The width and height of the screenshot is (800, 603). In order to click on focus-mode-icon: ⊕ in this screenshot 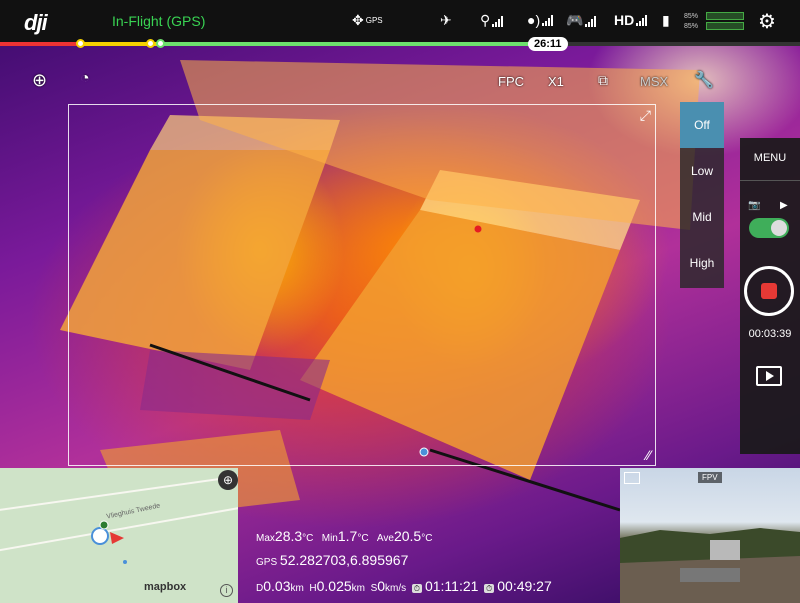, I will do `click(39, 80)`.